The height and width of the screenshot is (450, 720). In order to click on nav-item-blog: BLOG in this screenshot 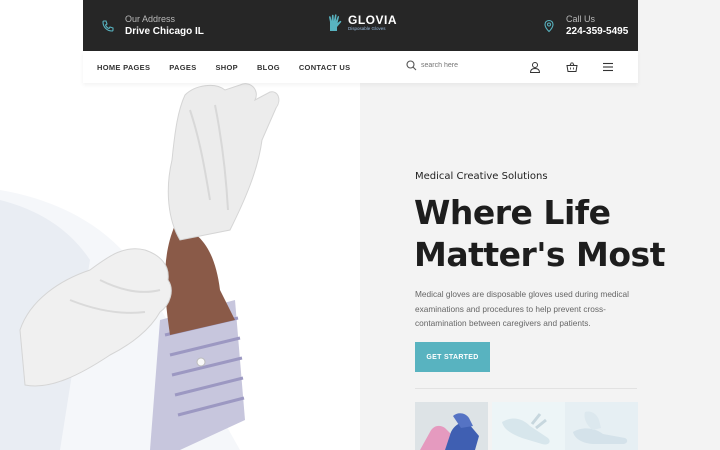, I will do `click(268, 67)`.